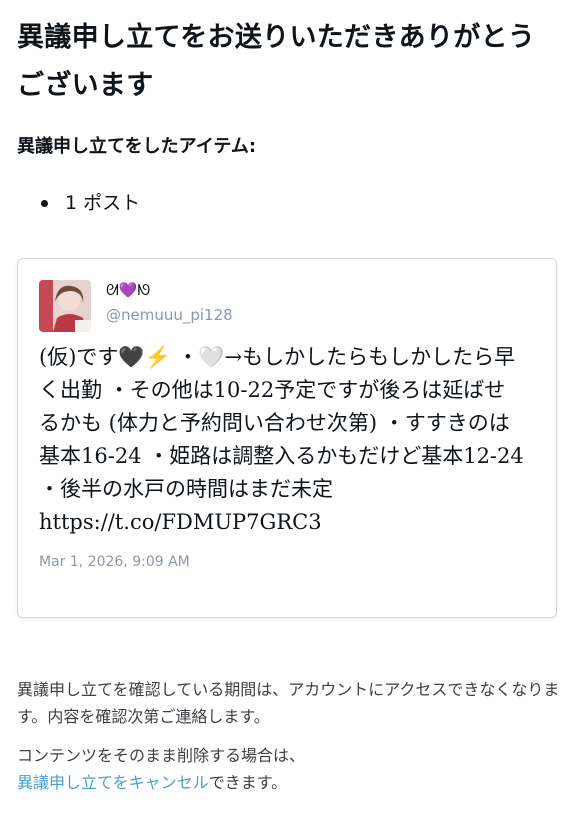 This screenshot has height=819, width=576. What do you see at coordinates (103, 203) in the screenshot?
I see `list-item-label: 1 ポスト` at bounding box center [103, 203].